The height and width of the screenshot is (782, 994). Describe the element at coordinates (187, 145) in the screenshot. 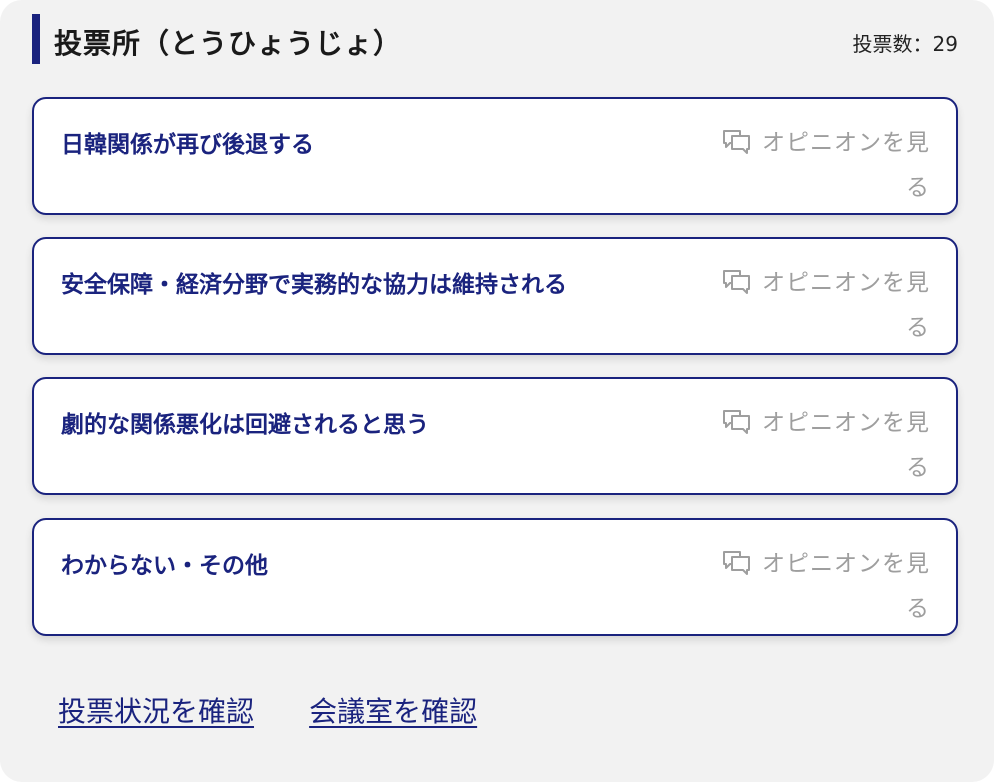

I see `vote-option-label: 日韓関係が再び後退する` at that location.